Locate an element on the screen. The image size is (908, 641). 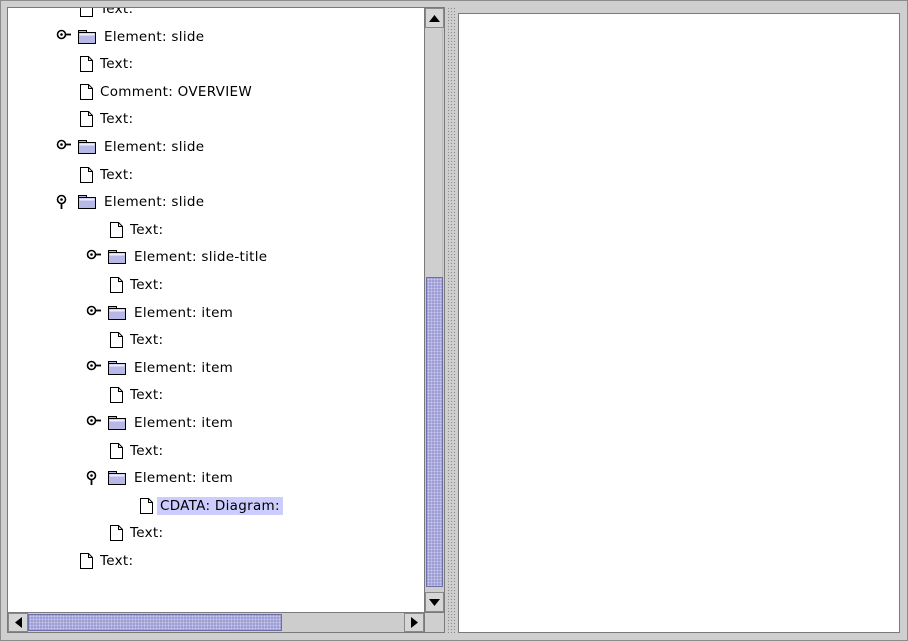
vertical-scroll-track-upper is located at coordinates (434, 152).